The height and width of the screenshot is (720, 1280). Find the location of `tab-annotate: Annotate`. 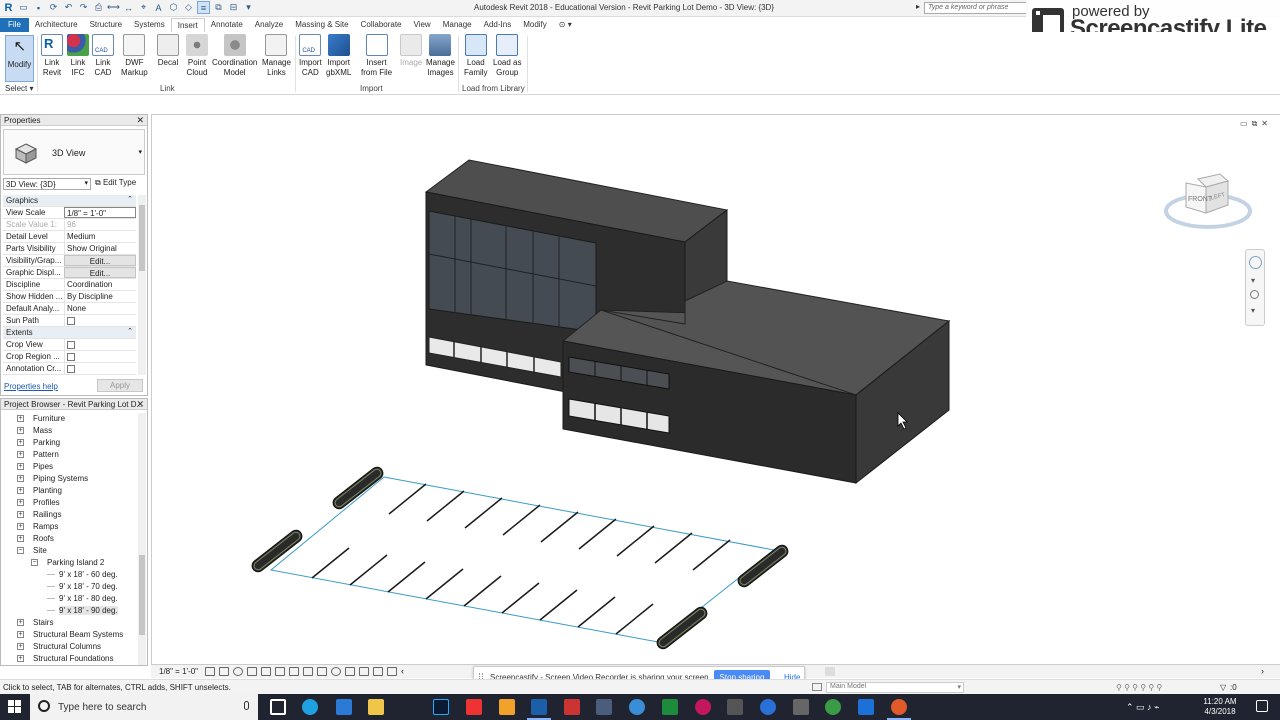

tab-annotate: Annotate is located at coordinates (227, 25).